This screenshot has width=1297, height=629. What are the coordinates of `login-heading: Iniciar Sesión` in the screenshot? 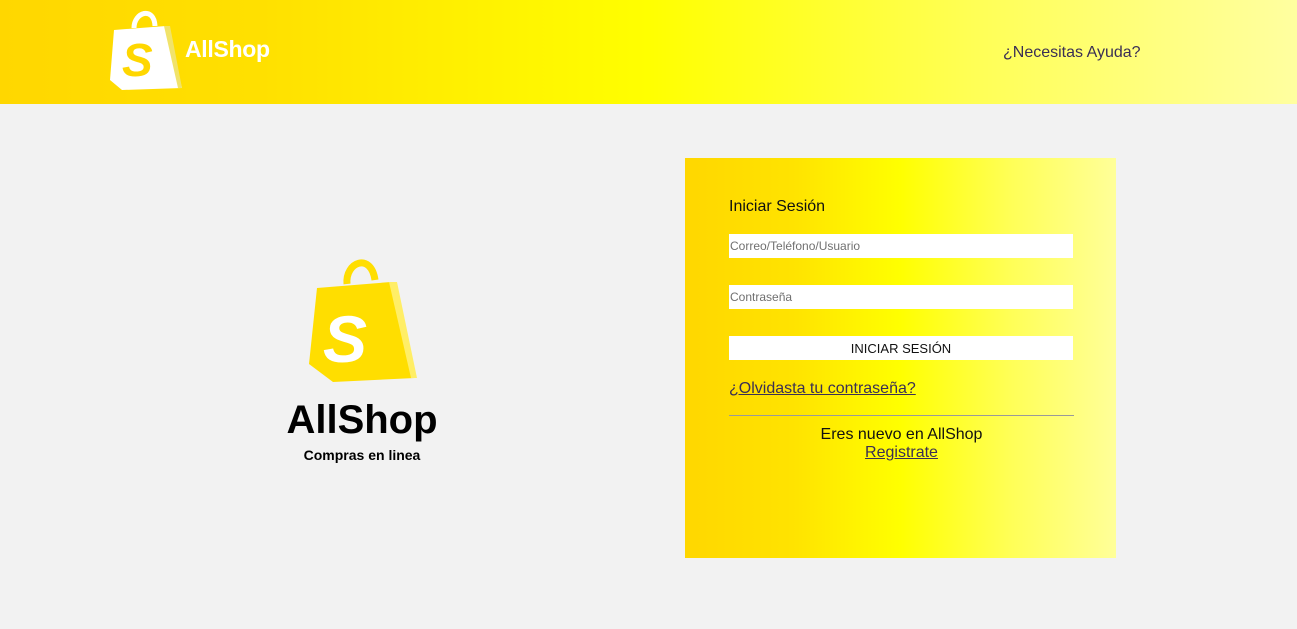 It's located at (777, 206).